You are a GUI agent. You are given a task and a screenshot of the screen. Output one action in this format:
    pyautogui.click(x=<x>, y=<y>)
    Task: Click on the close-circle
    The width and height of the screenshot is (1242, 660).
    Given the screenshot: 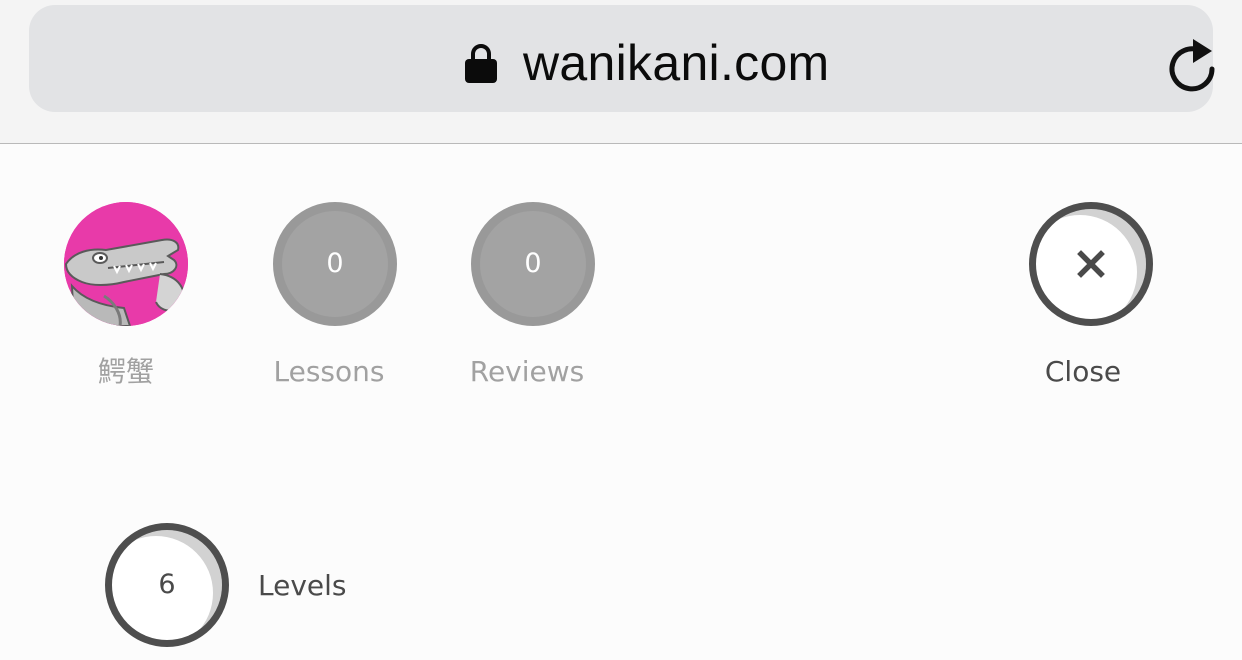 What is the action you would take?
    pyautogui.click(x=1091, y=264)
    